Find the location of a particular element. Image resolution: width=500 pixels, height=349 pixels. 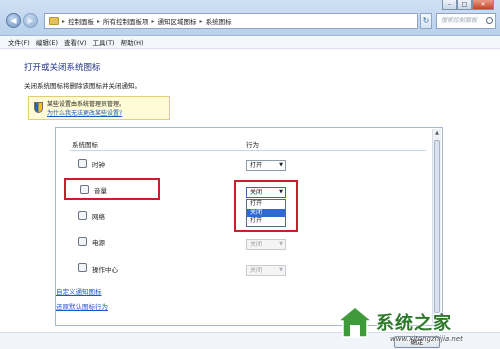

shield-icon is located at coordinates (38, 107).